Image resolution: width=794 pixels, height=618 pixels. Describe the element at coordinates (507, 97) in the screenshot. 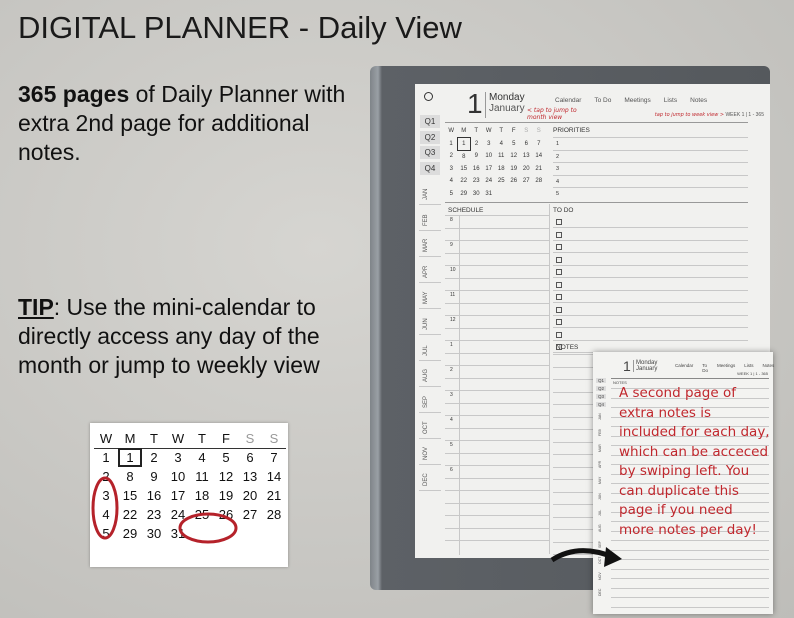

I see `weekday: Monday` at that location.